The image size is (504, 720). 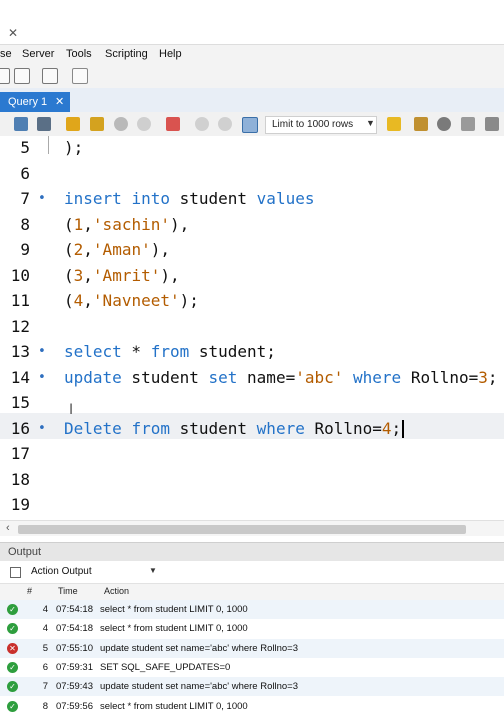 What do you see at coordinates (25, 173) in the screenshot?
I see `line-number: 6` at bounding box center [25, 173].